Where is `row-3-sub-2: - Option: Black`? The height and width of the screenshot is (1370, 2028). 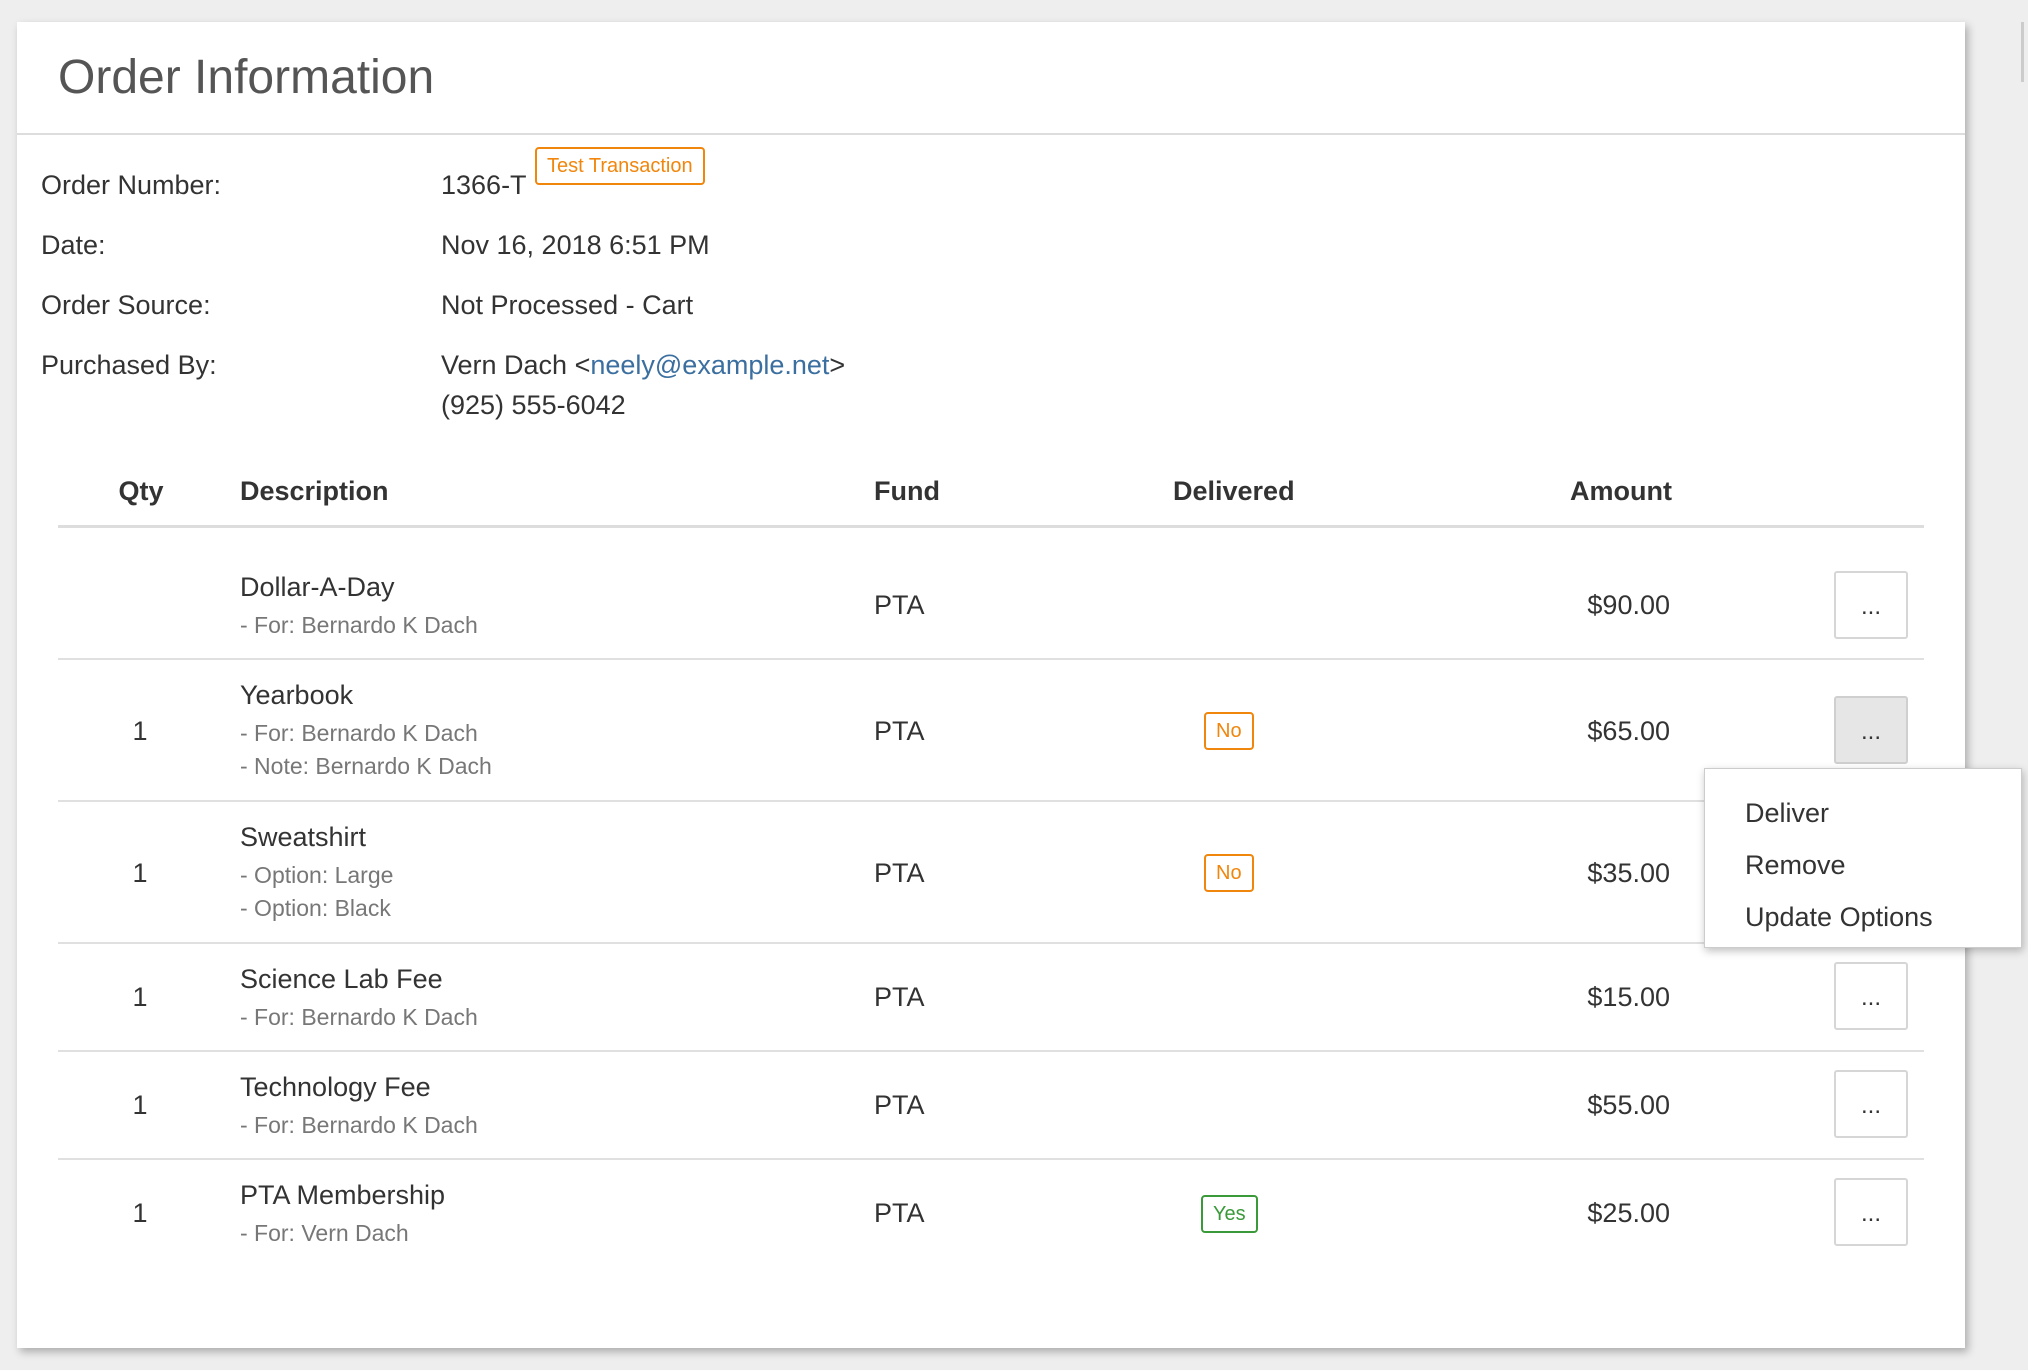
row-3-sub-2: - Option: Black is located at coordinates (315, 908).